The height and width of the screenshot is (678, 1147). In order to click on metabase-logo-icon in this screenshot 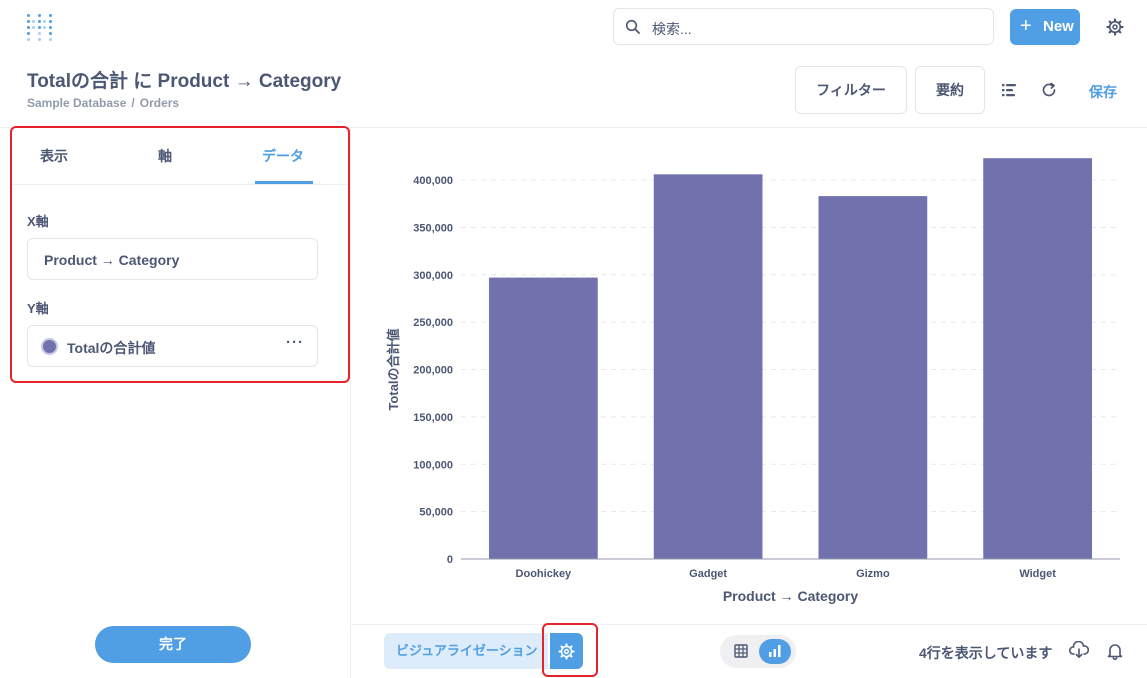, I will do `click(40, 28)`.